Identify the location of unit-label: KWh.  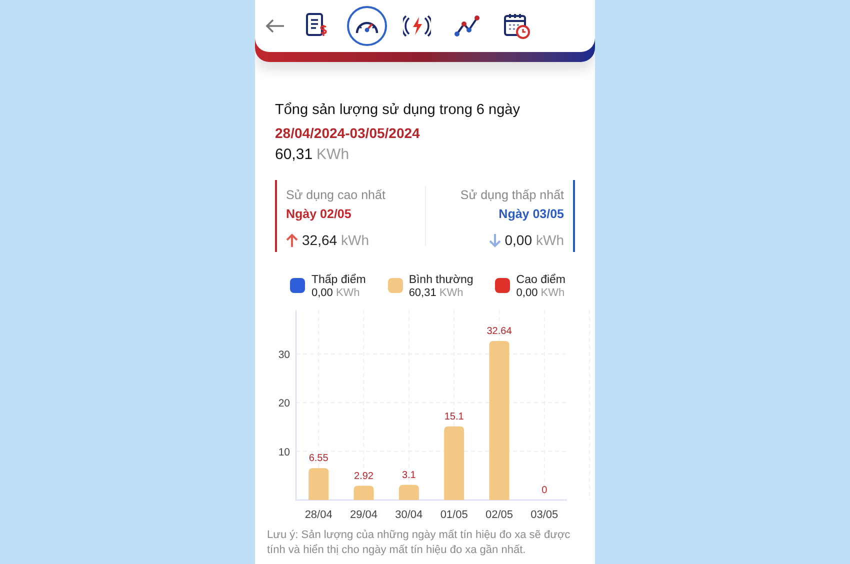
(333, 154).